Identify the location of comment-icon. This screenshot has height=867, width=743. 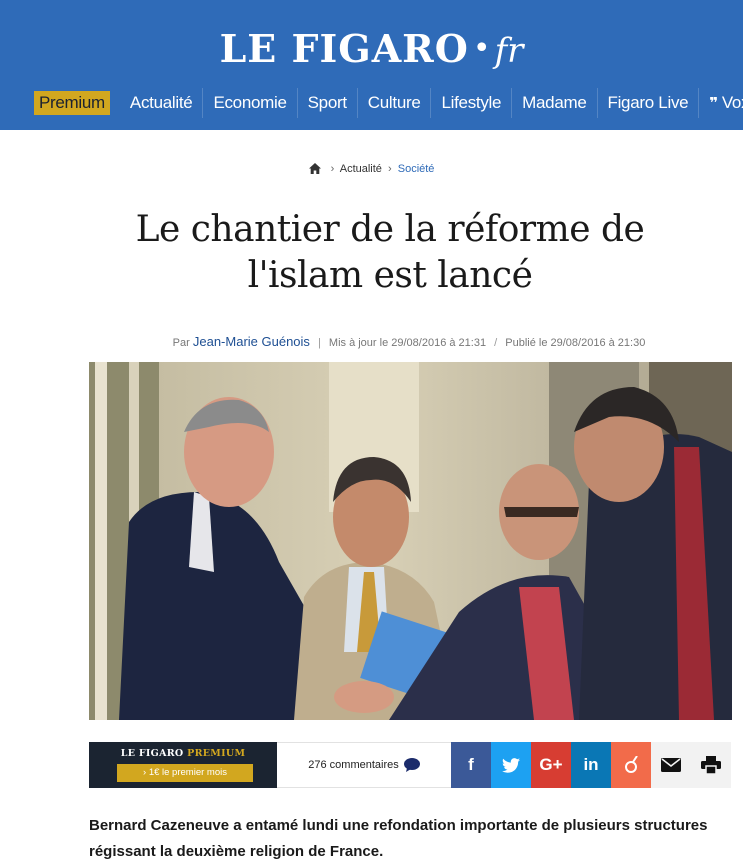
(411, 765).